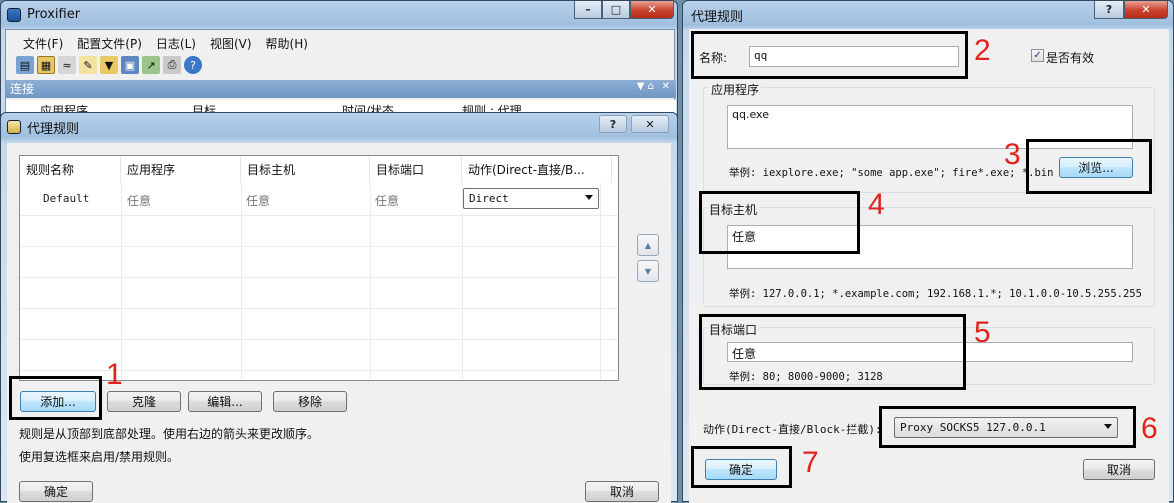  Describe the element at coordinates (876, 204) in the screenshot. I see `annotation-number-4: 4` at that location.